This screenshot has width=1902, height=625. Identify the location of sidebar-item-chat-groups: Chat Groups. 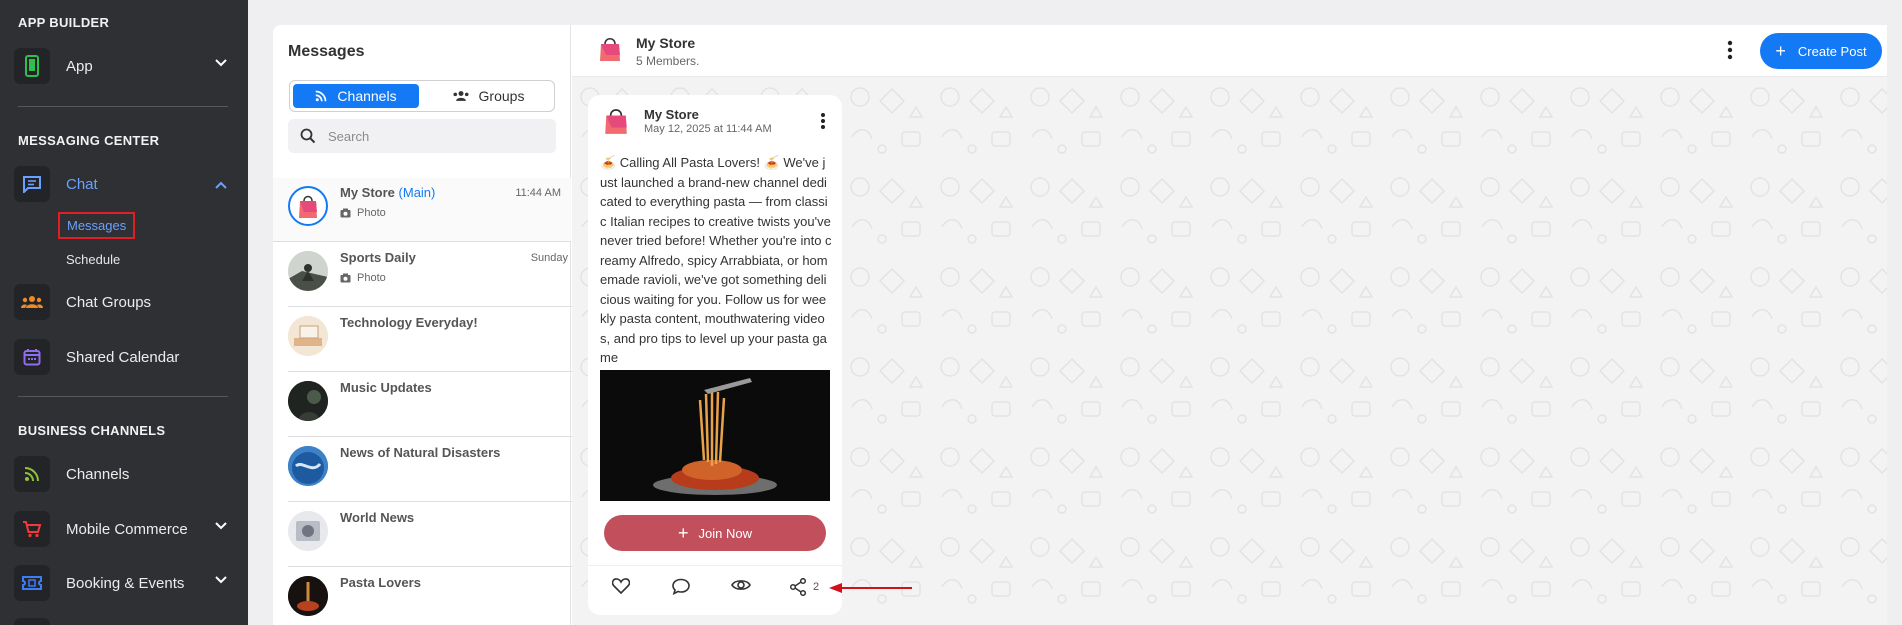
(122, 302).